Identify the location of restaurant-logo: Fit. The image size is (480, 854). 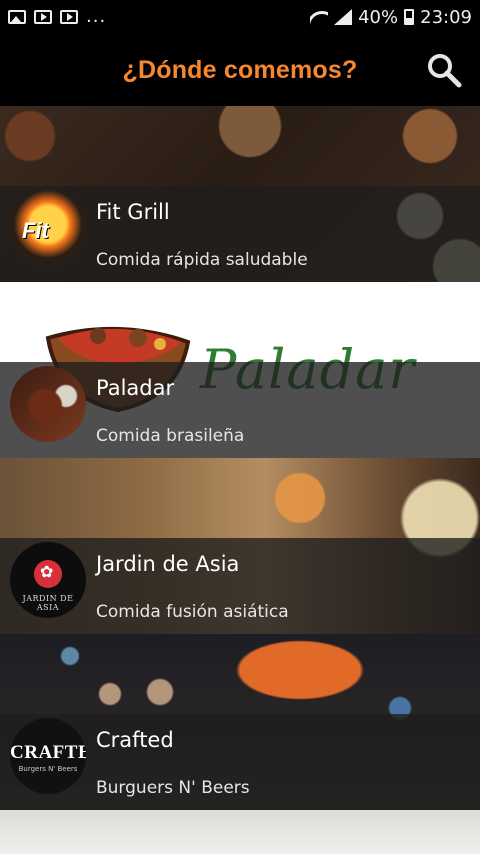
(48, 228).